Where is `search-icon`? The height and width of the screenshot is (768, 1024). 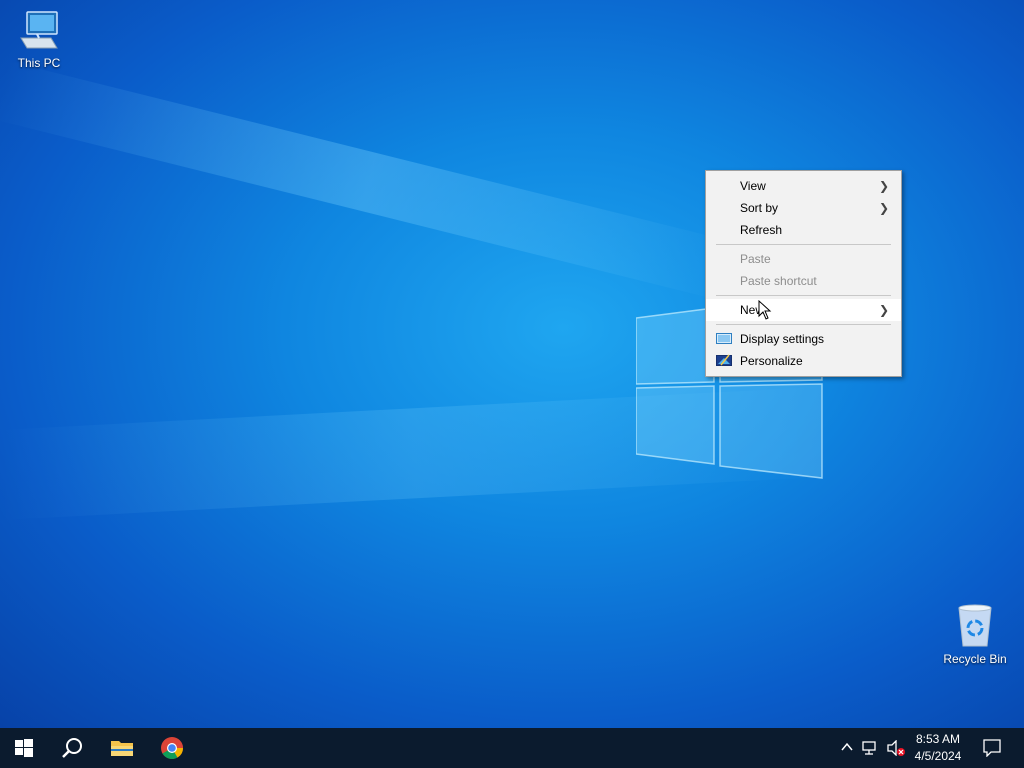 search-icon is located at coordinates (72, 748).